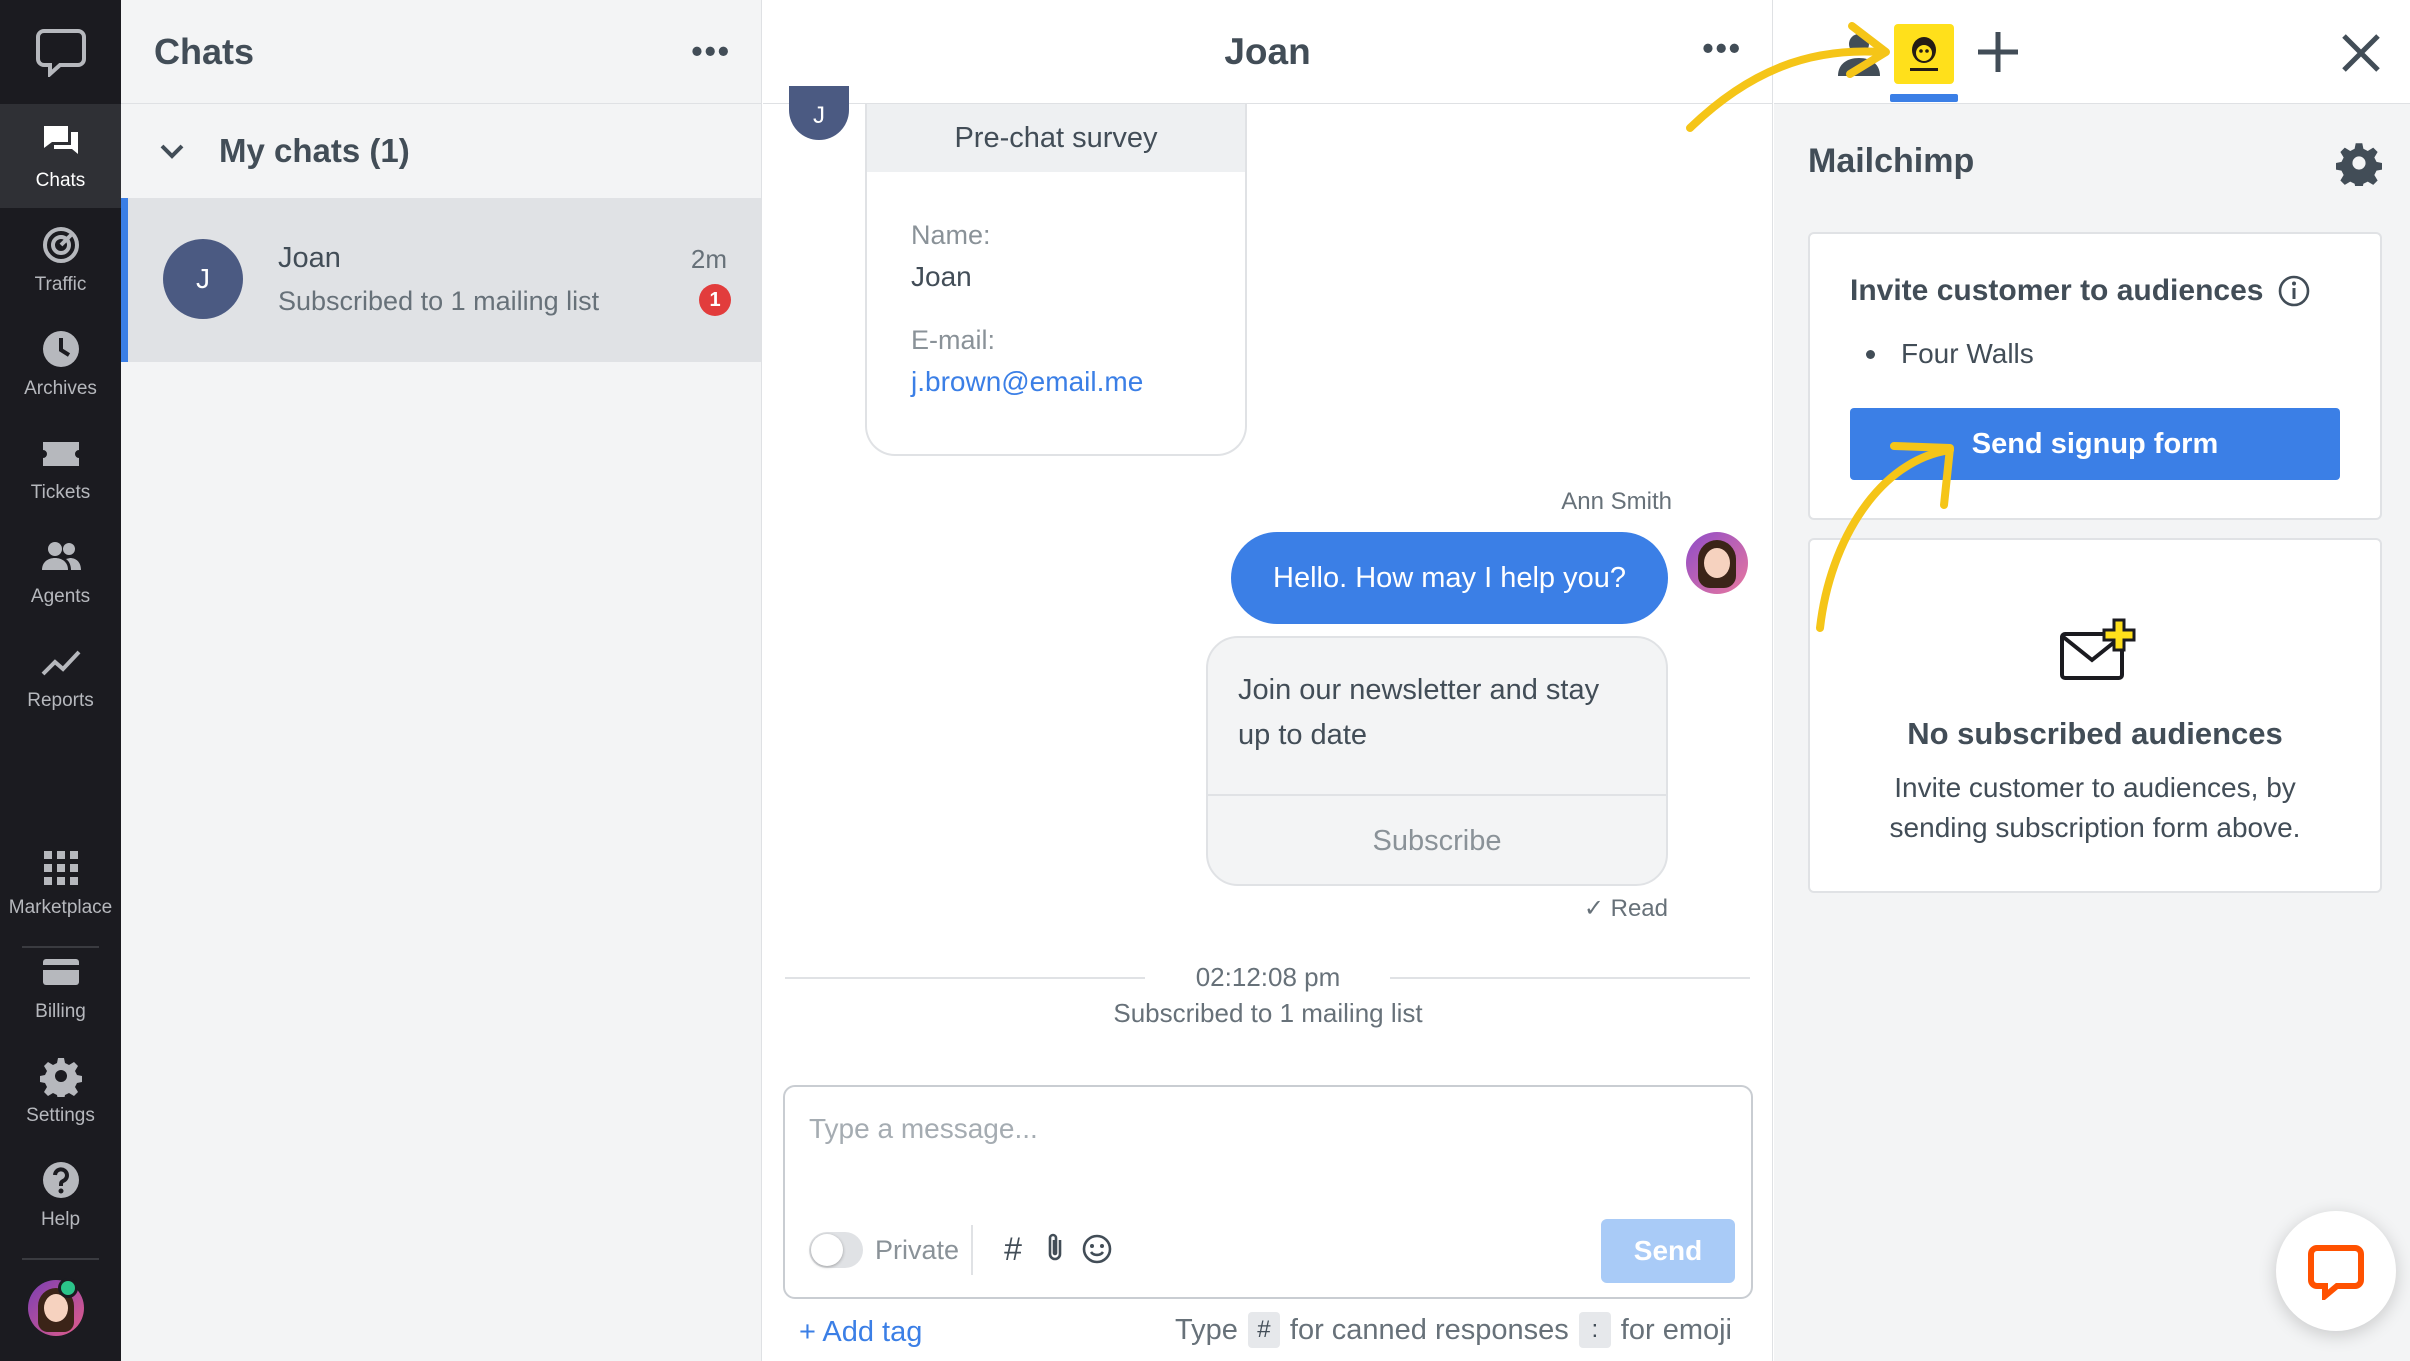  I want to click on hashtag-icon: #, so click(1013, 1249).